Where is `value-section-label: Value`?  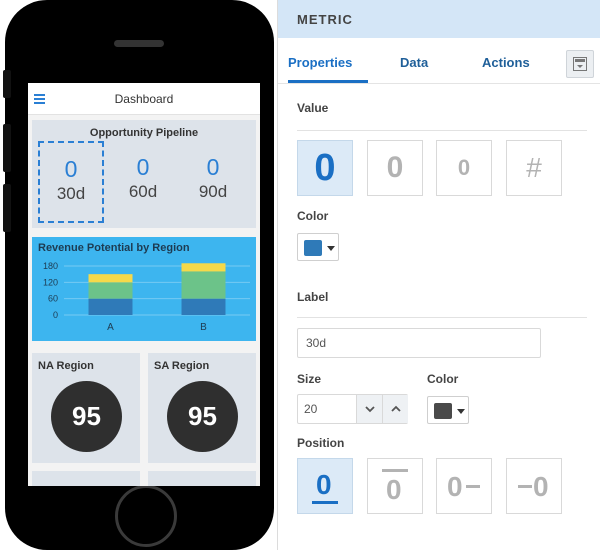 value-section-label: Value is located at coordinates (313, 108).